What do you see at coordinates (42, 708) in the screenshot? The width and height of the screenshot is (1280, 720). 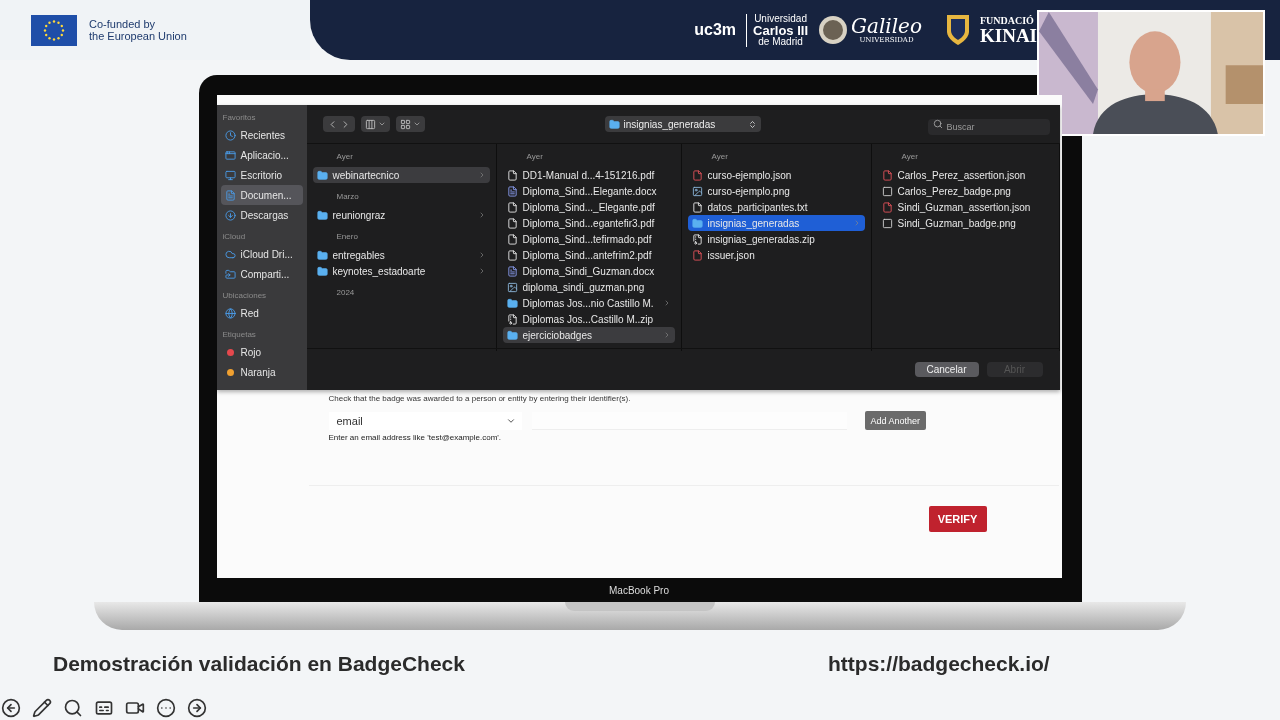 I see `pen-icon` at bounding box center [42, 708].